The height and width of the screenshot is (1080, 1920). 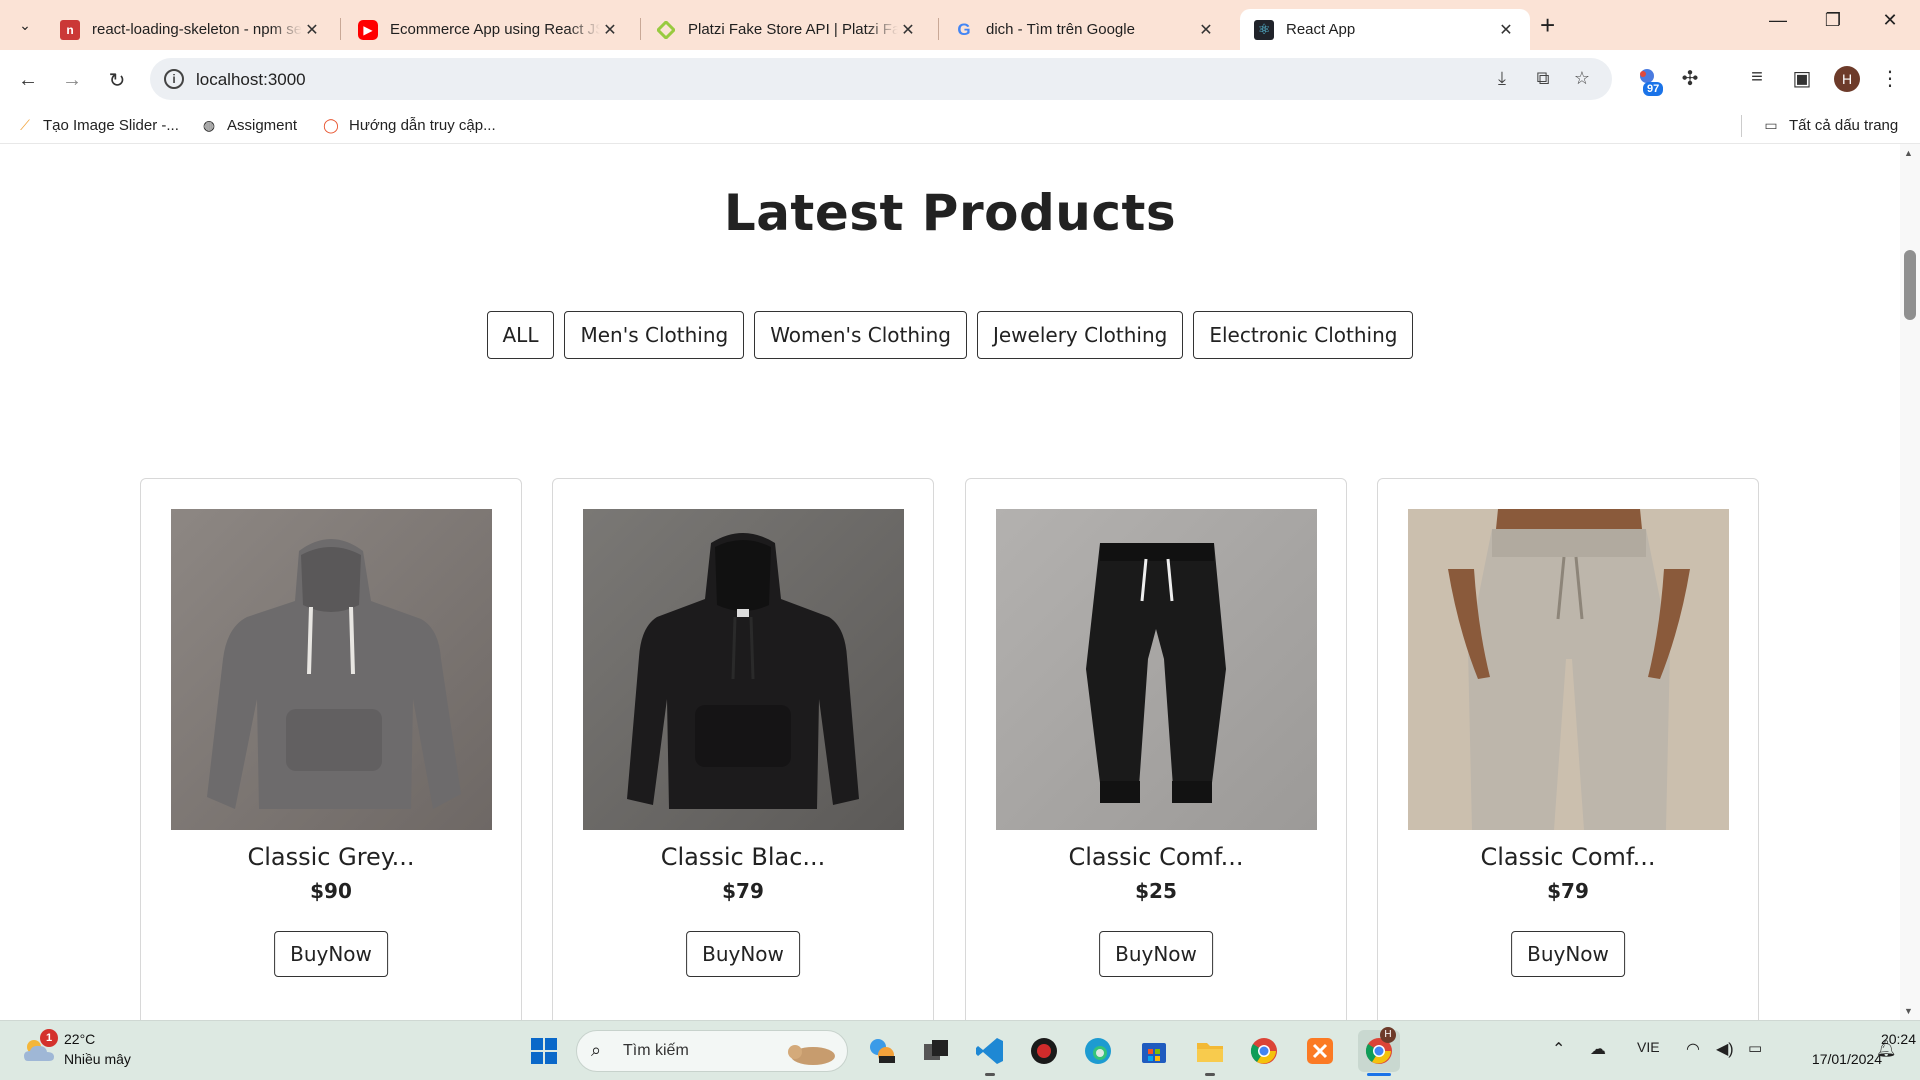 I want to click on input-language: VIE, so click(x=1648, y=1047).